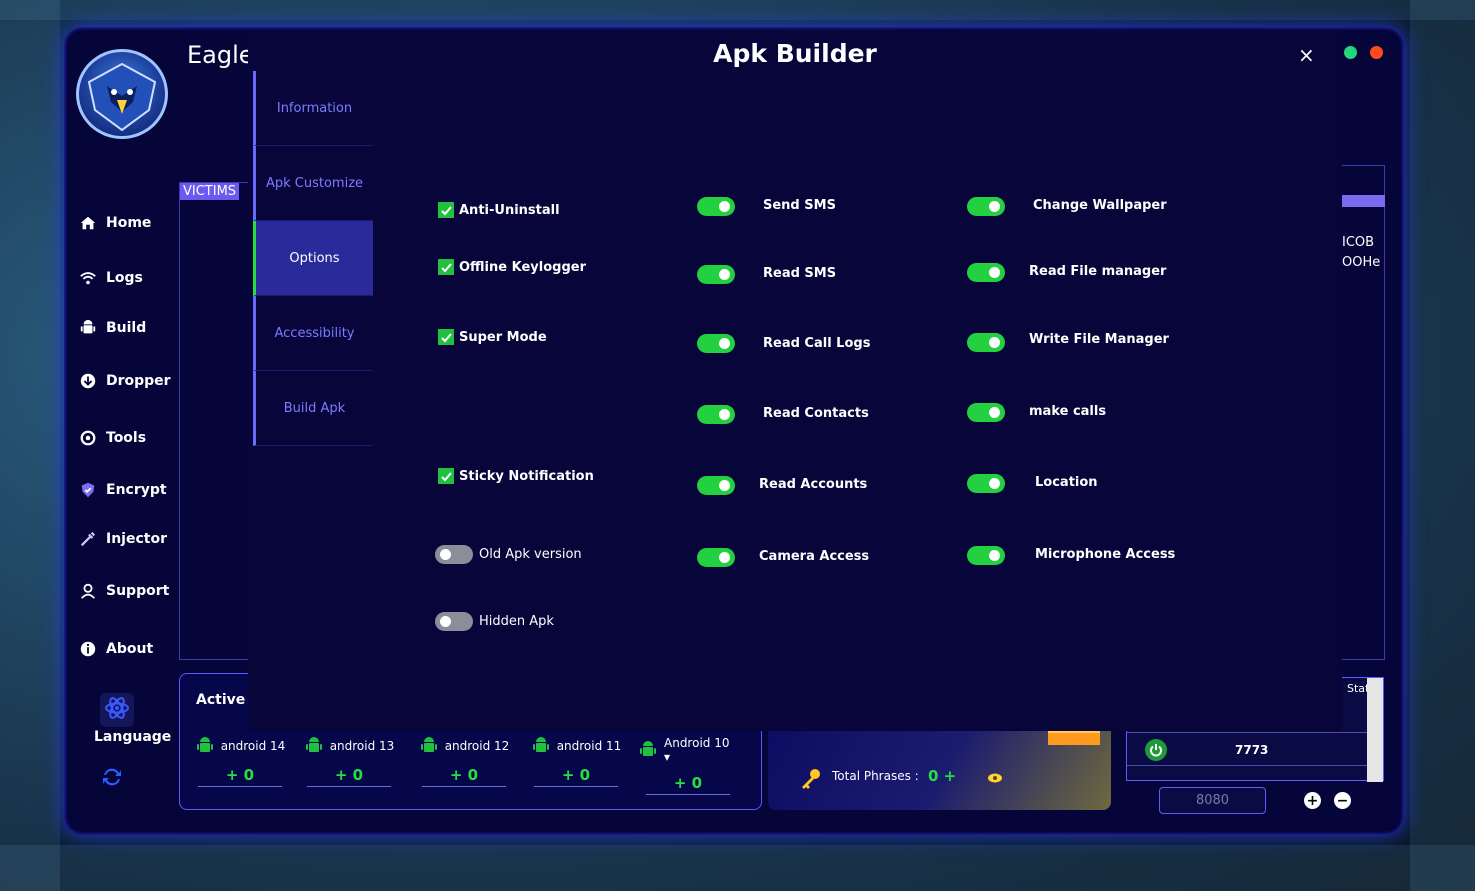 The height and width of the screenshot is (891, 1475). What do you see at coordinates (1100, 205) in the screenshot?
I see `toggle-label: Change Wallpaper` at bounding box center [1100, 205].